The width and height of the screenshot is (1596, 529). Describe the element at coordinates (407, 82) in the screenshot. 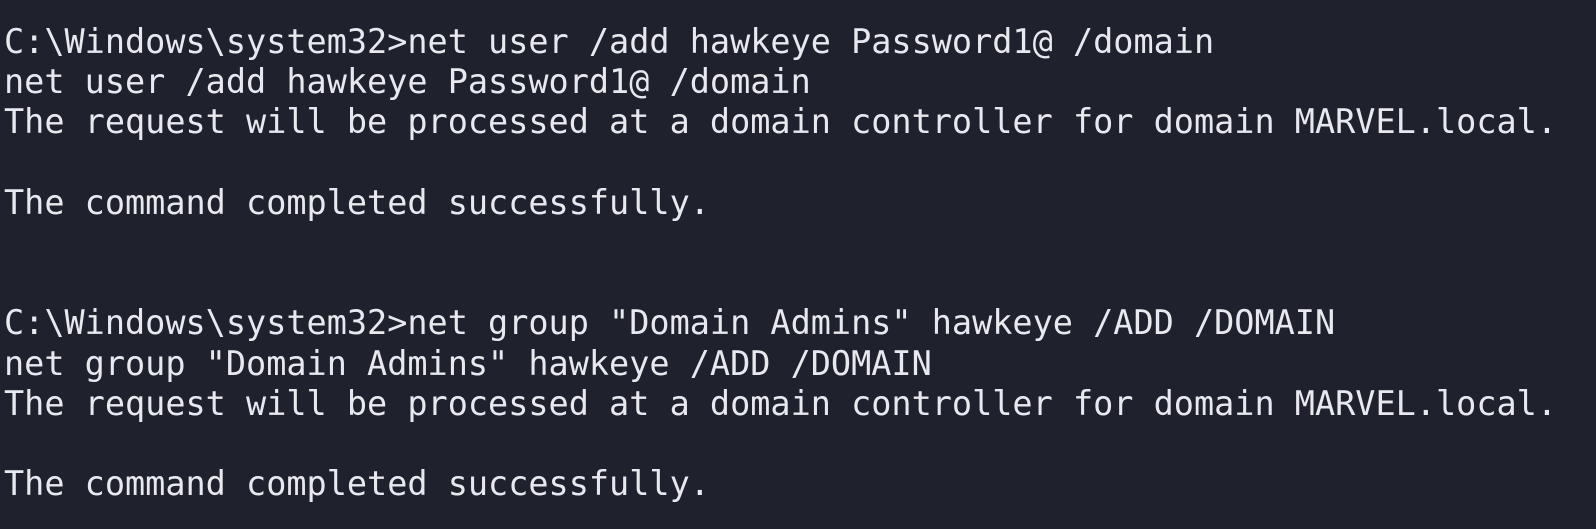

I see `command-echo-line: net user /add hawkeye Password1@ /domain` at that location.